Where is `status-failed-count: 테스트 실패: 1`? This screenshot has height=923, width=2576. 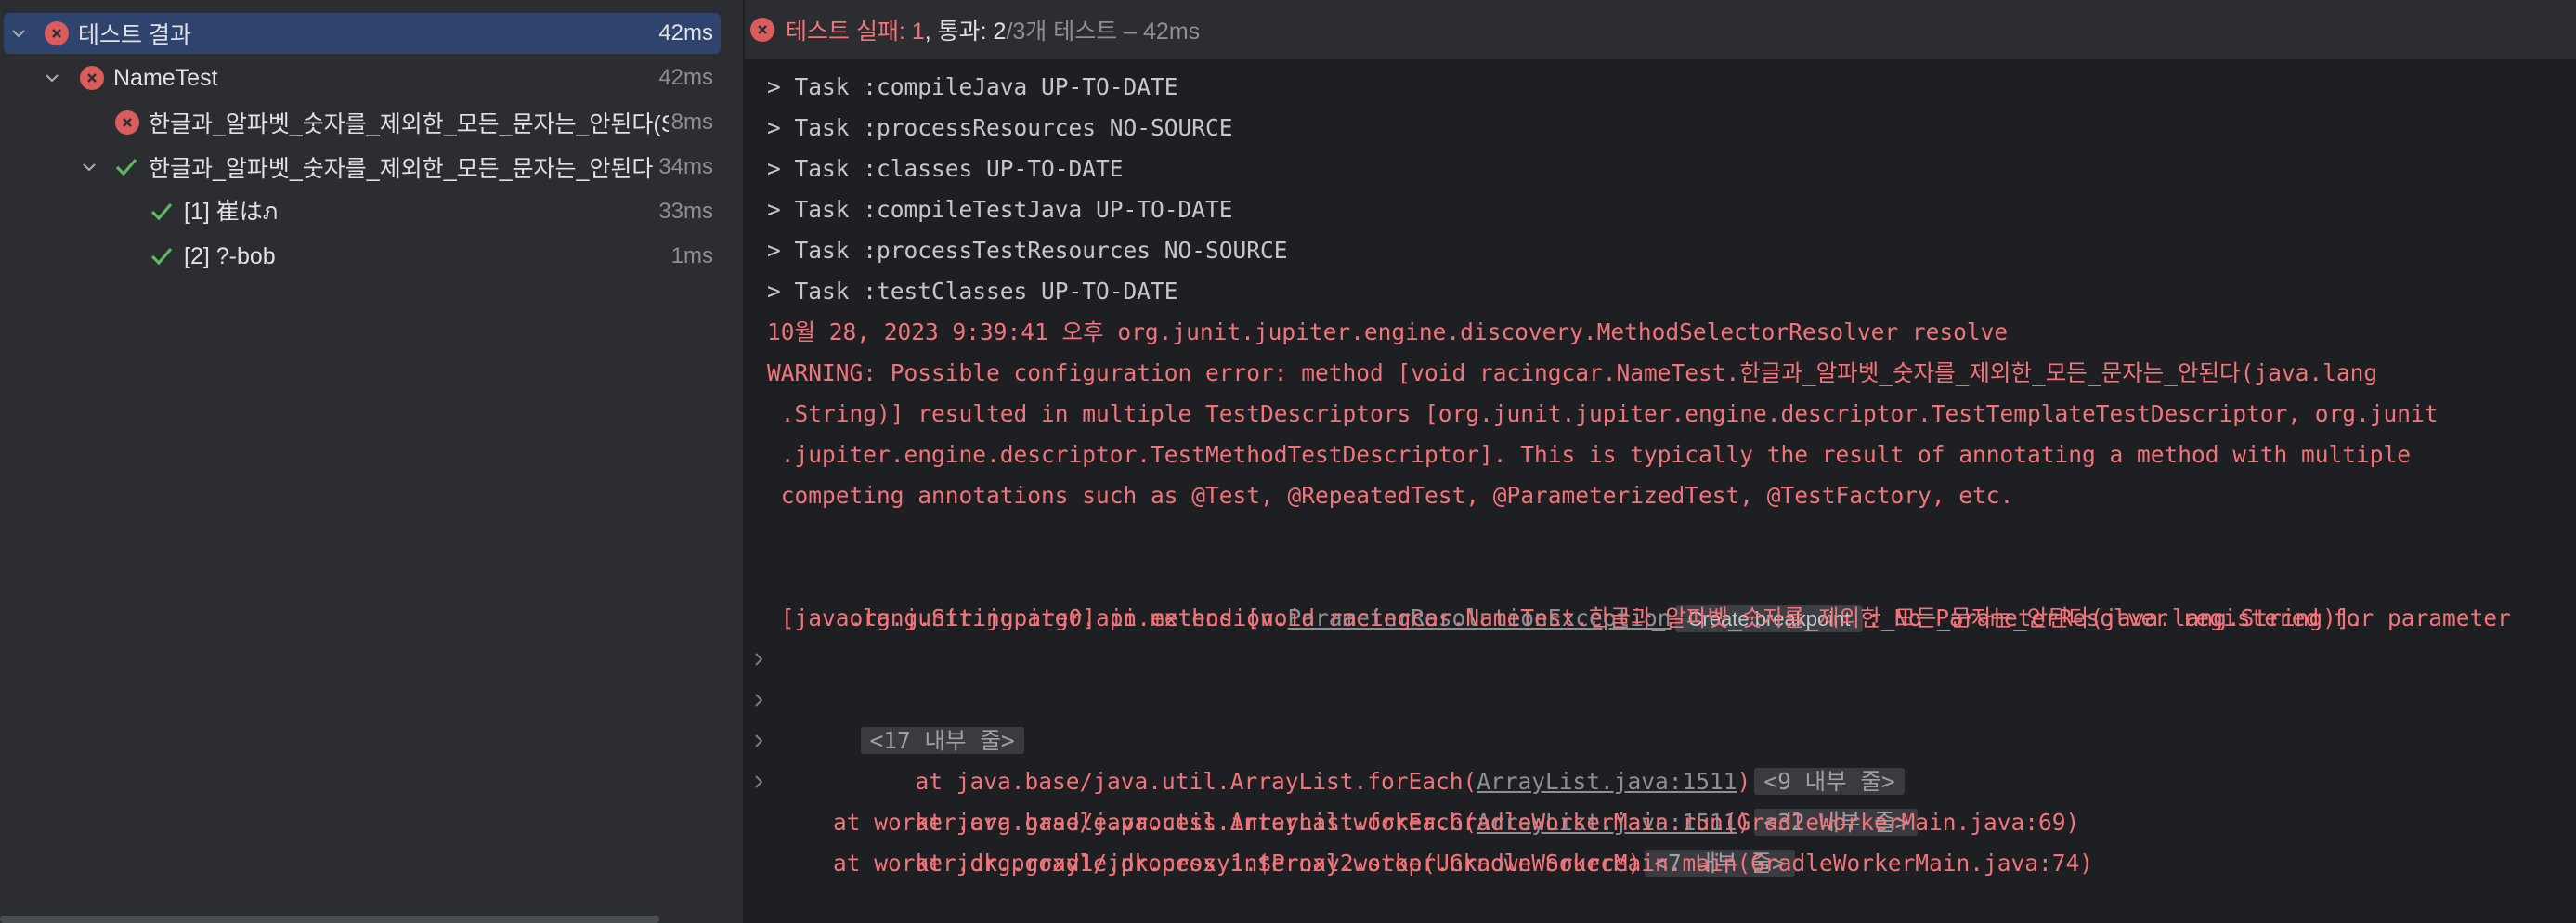 status-failed-count: 테스트 실패: 1 is located at coordinates (856, 32).